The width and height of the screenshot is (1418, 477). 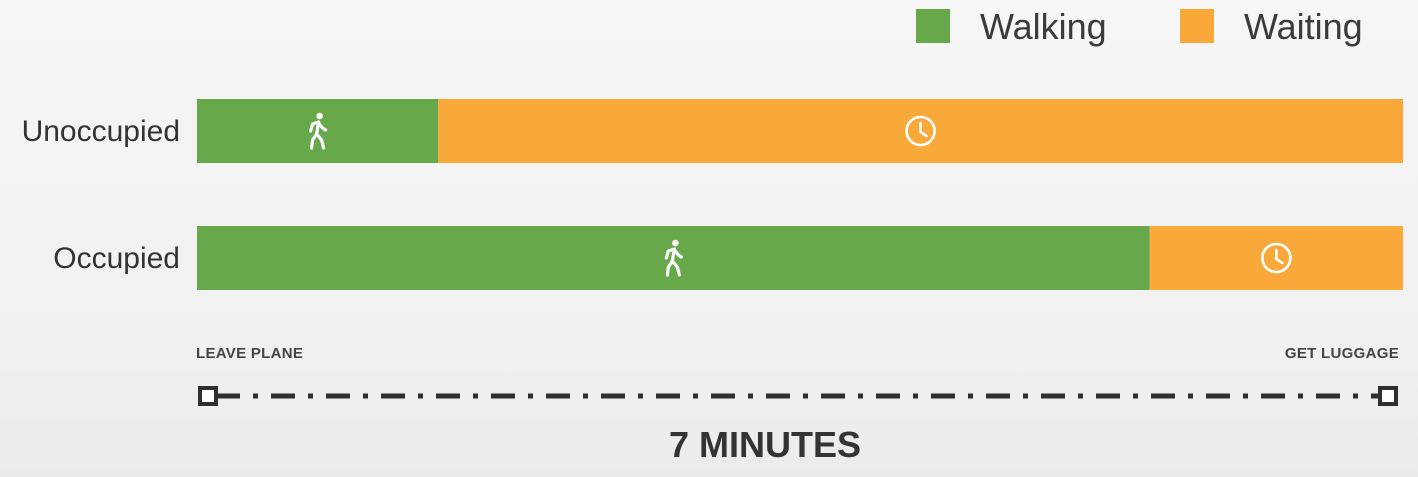 What do you see at coordinates (1388, 396) in the screenshot?
I see `timeline-end-marker` at bounding box center [1388, 396].